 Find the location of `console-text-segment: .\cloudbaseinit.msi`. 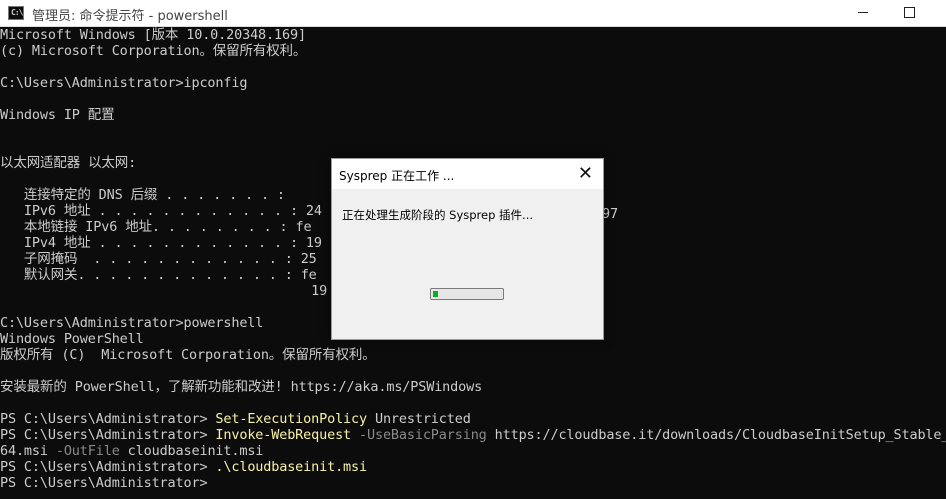

console-text-segment: .\cloudbaseinit.msi is located at coordinates (291, 467).